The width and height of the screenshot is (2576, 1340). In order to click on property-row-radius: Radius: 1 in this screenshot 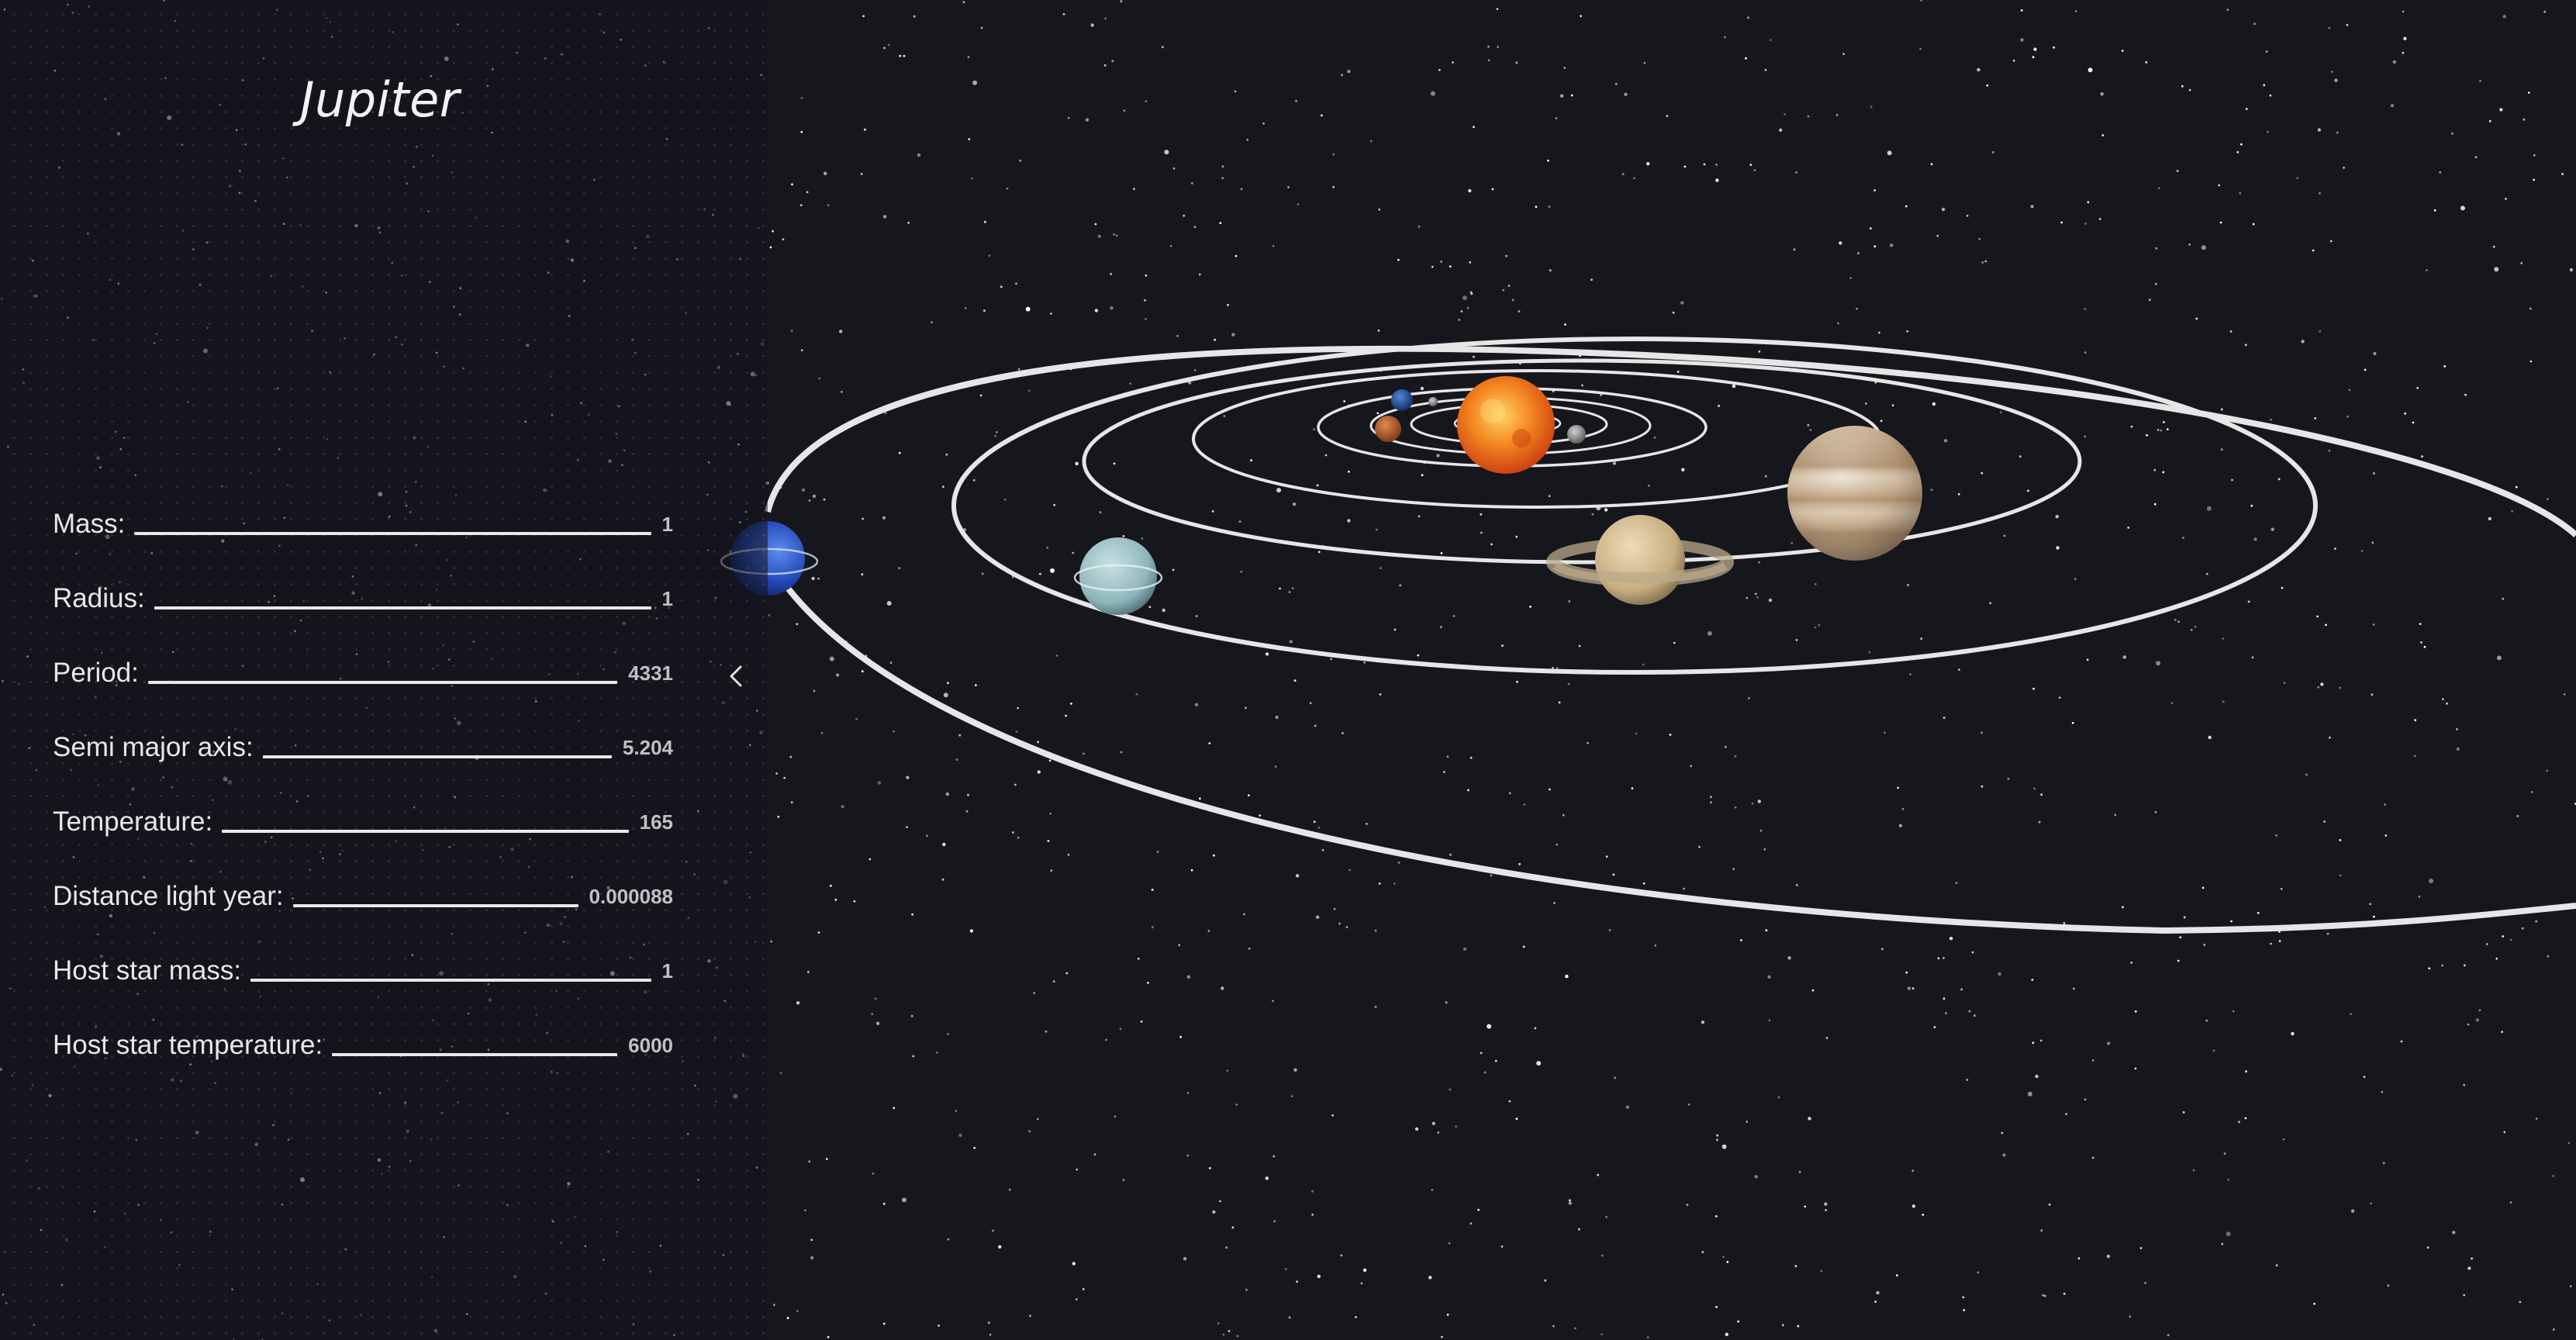, I will do `click(363, 592)`.